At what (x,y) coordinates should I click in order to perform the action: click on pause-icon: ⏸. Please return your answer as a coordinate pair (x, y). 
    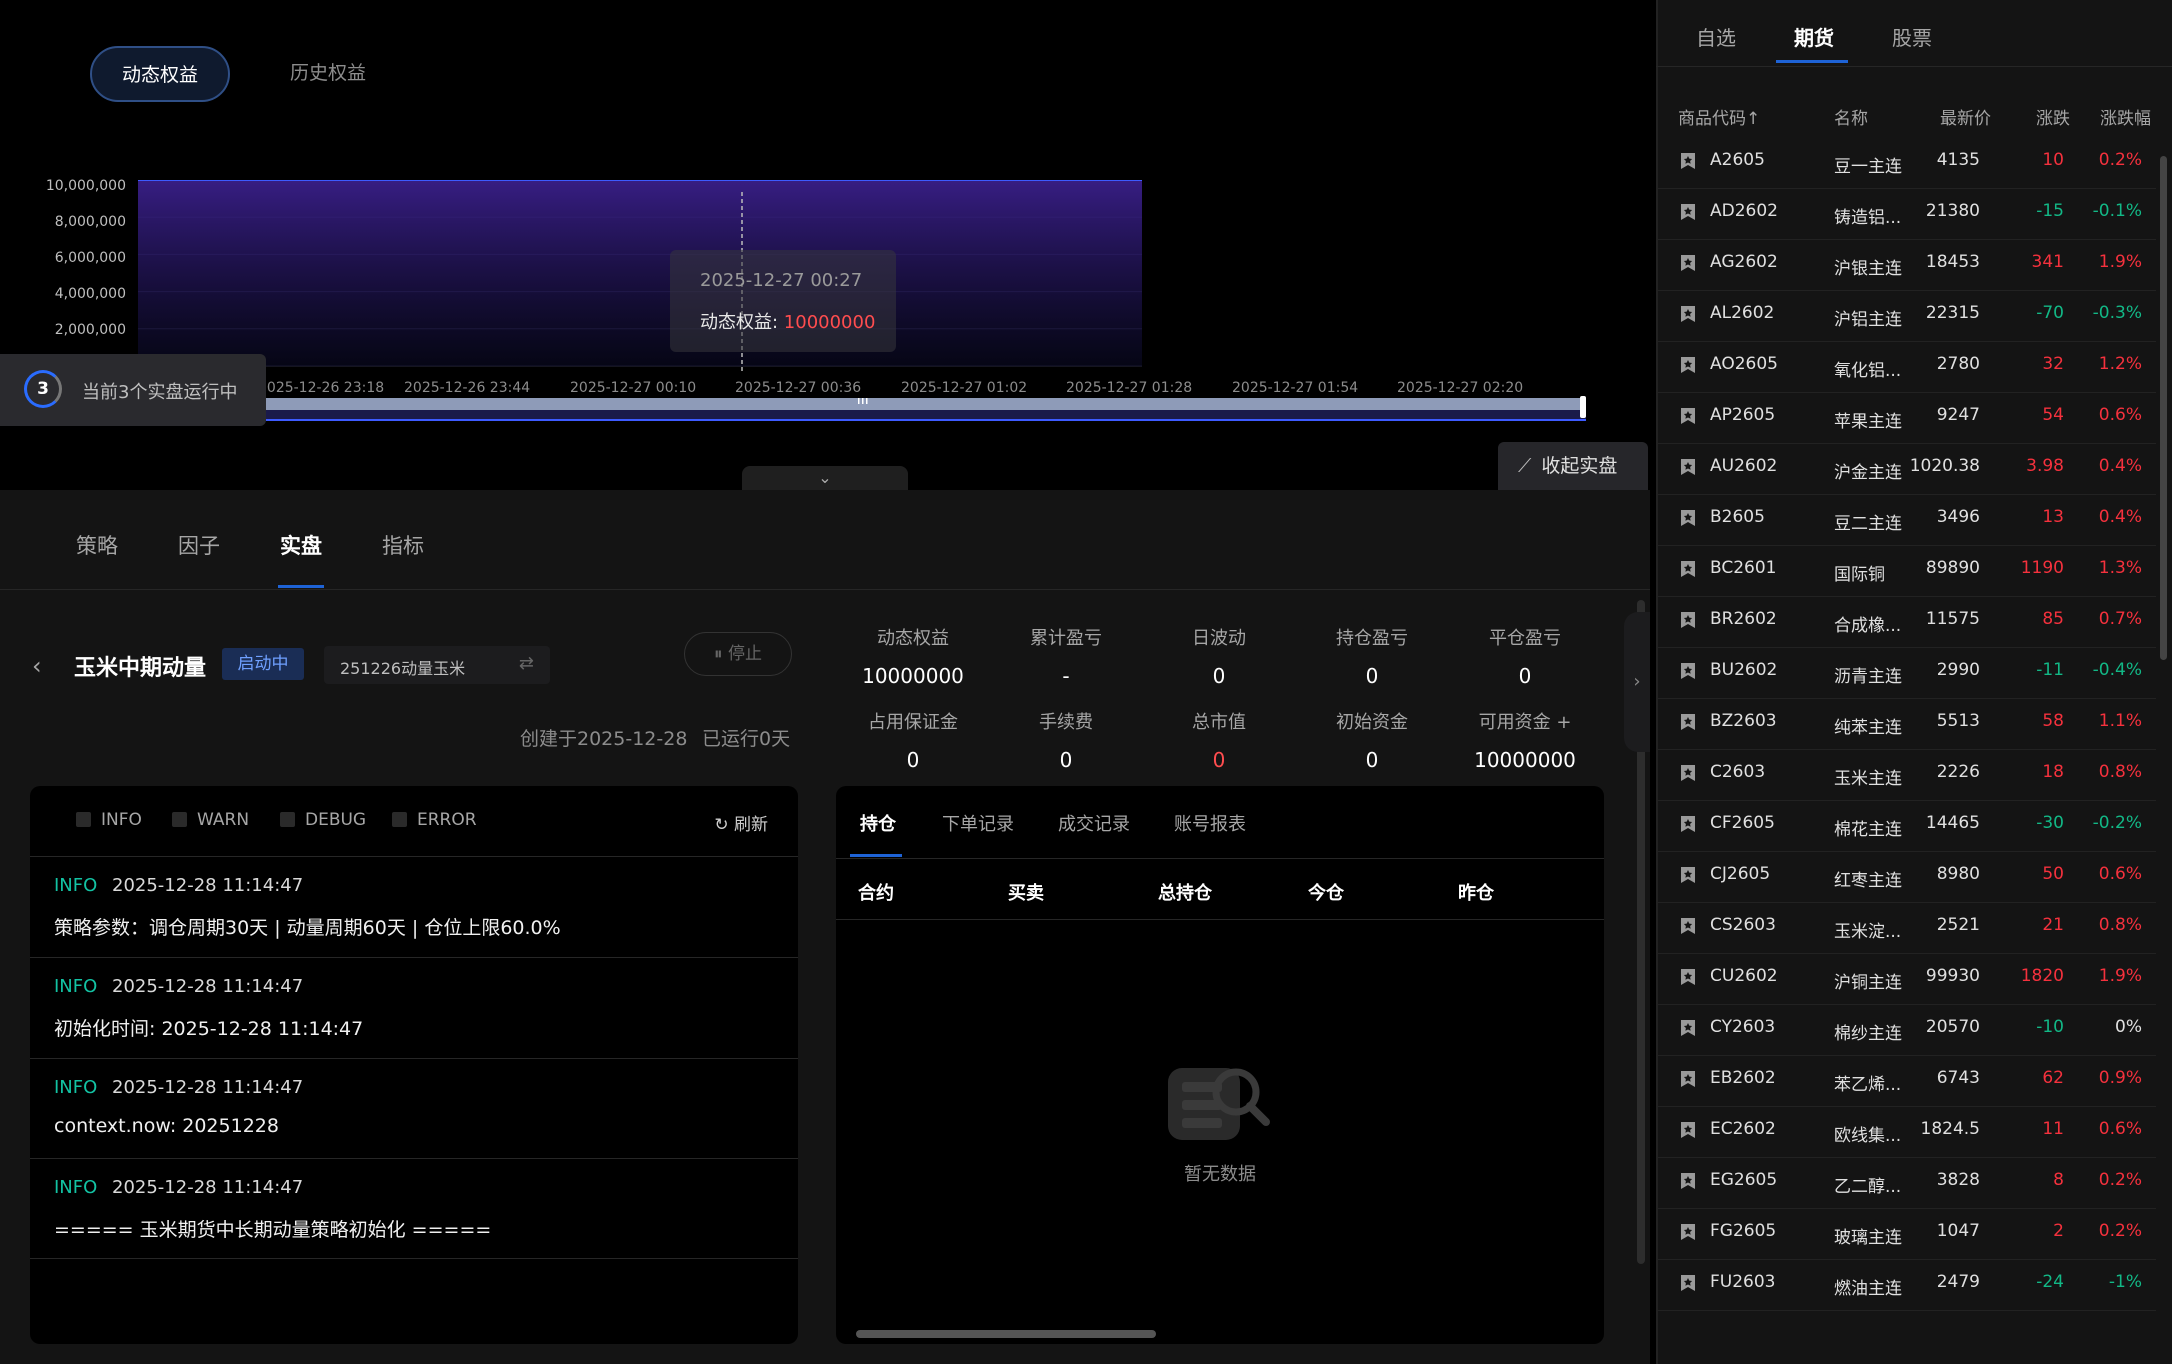
    Looking at the image, I should click on (718, 654).